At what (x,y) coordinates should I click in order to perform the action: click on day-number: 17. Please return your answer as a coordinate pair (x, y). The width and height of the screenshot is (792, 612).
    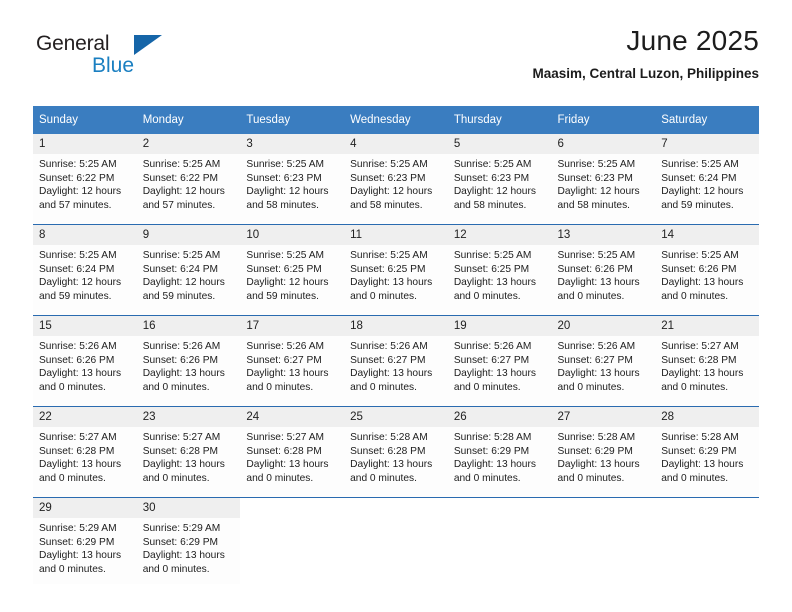
    Looking at the image, I should click on (292, 326).